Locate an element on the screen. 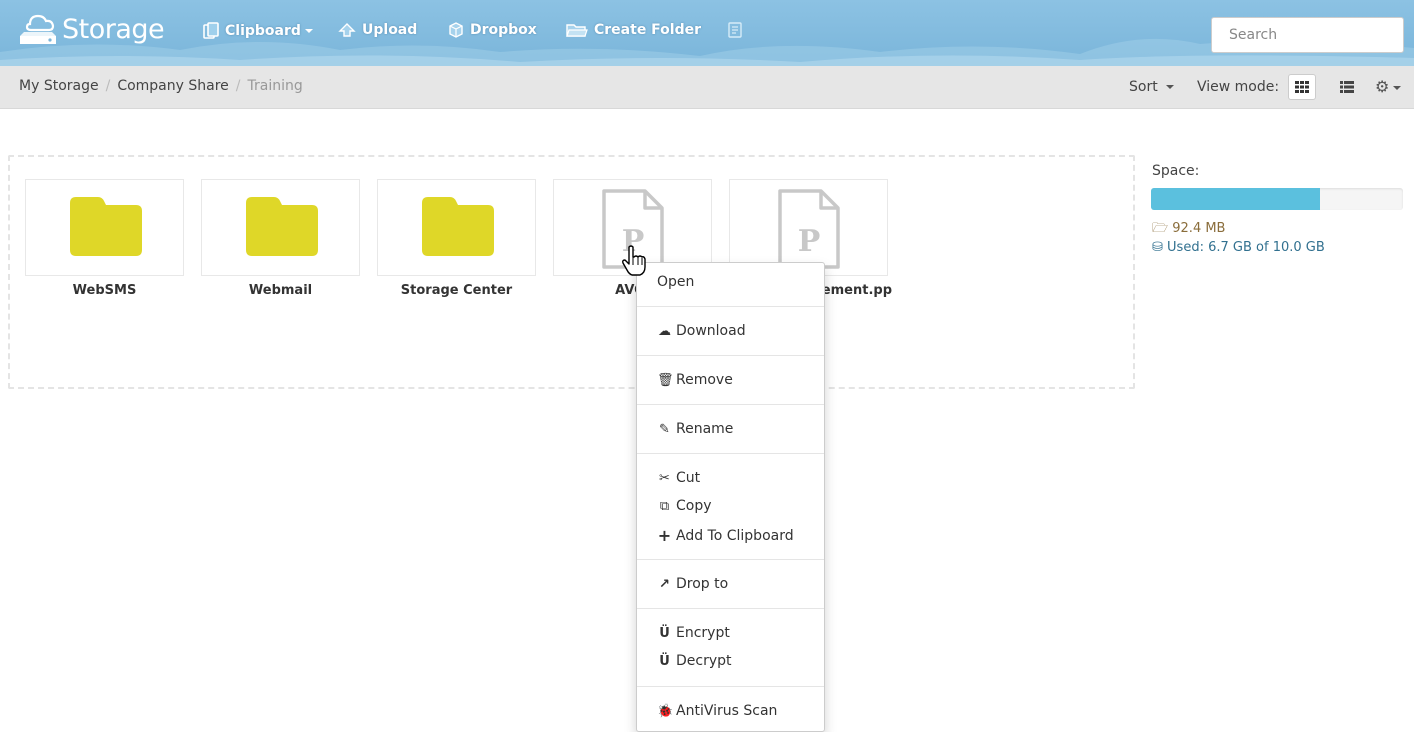  folder-open-icon: 🗁 is located at coordinates (1160, 228).